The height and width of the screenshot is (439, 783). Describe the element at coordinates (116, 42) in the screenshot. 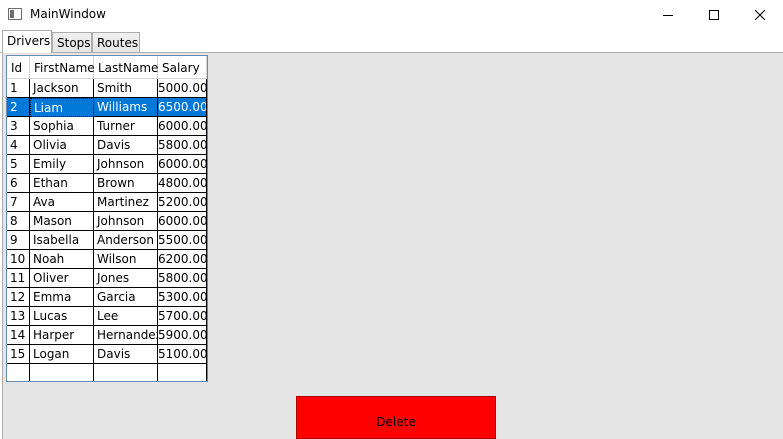

I see `tab-routes: Routes` at that location.